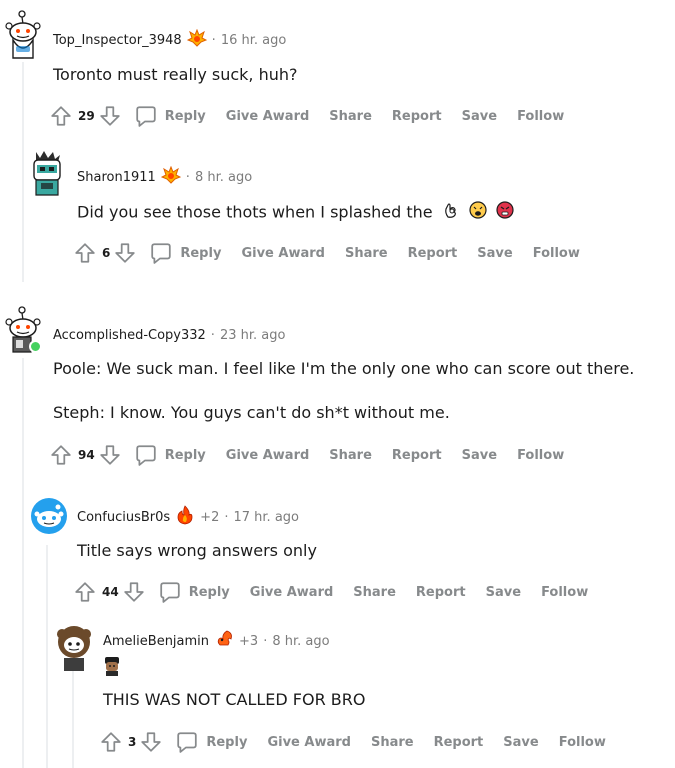 The width and height of the screenshot is (675, 768). Describe the element at coordinates (35, 346) in the screenshot. I see `online-status-dot` at that location.